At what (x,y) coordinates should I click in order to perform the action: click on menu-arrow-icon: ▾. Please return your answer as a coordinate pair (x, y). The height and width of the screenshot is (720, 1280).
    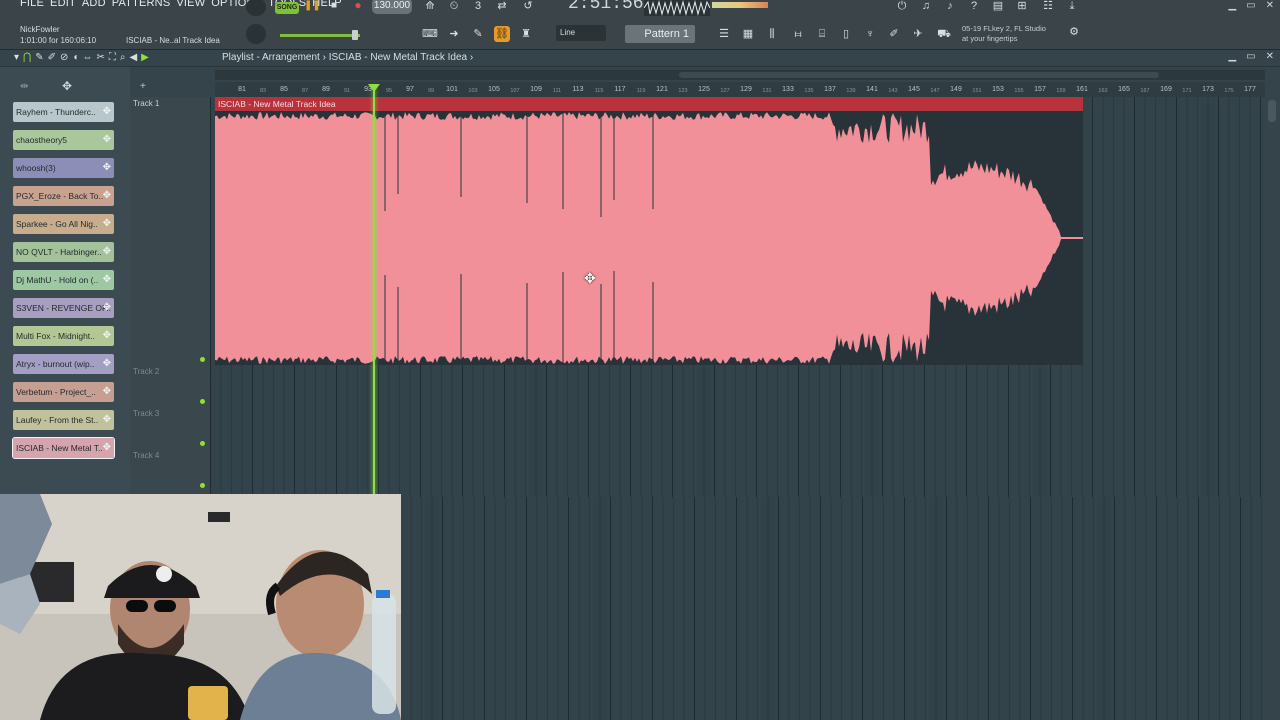
    Looking at the image, I should click on (16, 57).